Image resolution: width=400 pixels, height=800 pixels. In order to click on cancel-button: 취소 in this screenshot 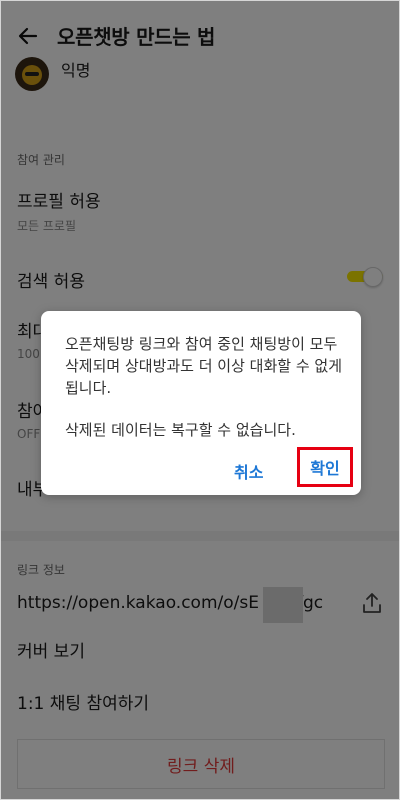, I will do `click(248, 471)`.